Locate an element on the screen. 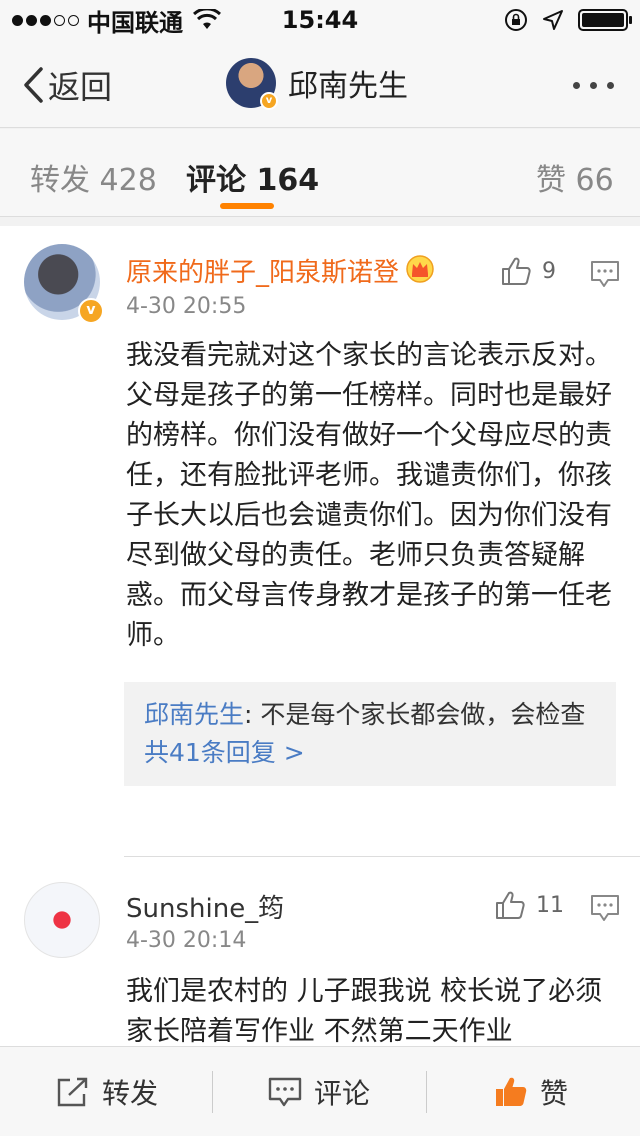 This screenshot has height=1136, width=640. view-replies-link: 共41条回复 > is located at coordinates (370, 753).